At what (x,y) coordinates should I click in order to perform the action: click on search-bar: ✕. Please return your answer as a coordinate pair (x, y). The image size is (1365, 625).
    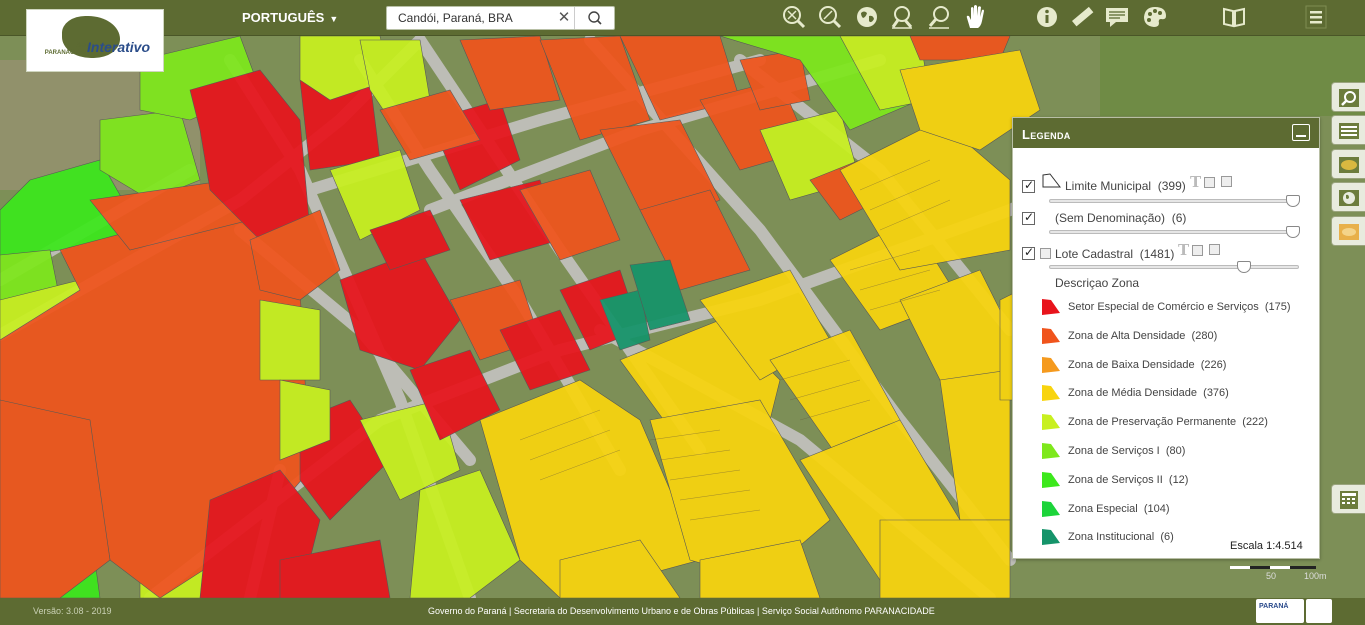
    Looking at the image, I should click on (500, 18).